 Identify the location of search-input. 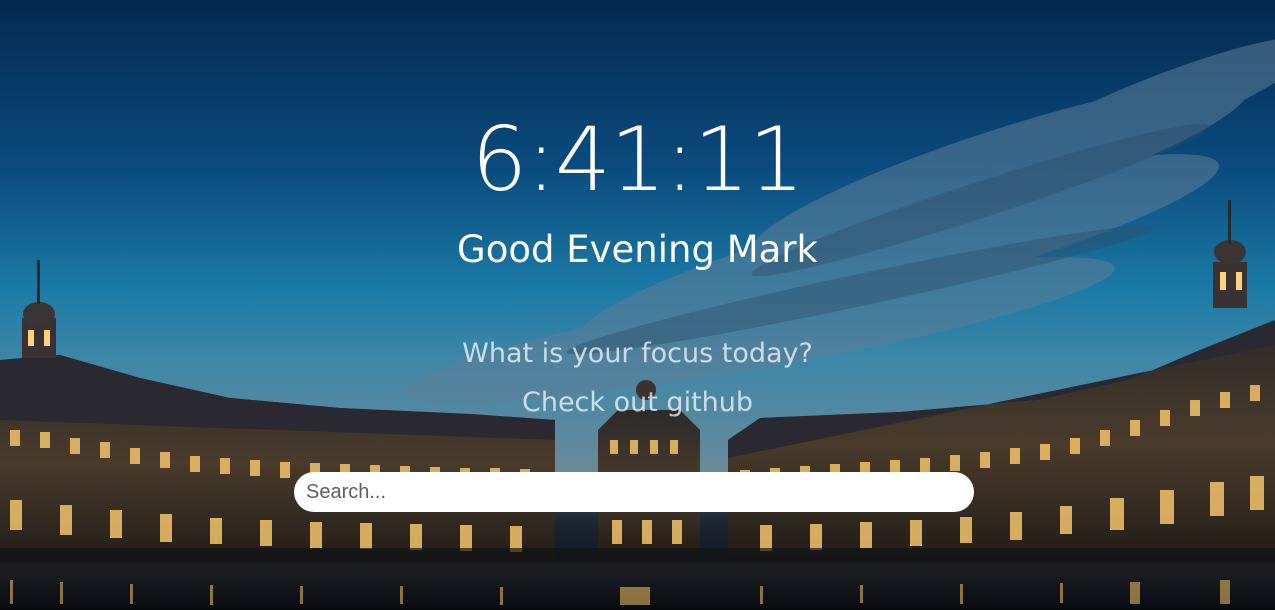
(634, 492).